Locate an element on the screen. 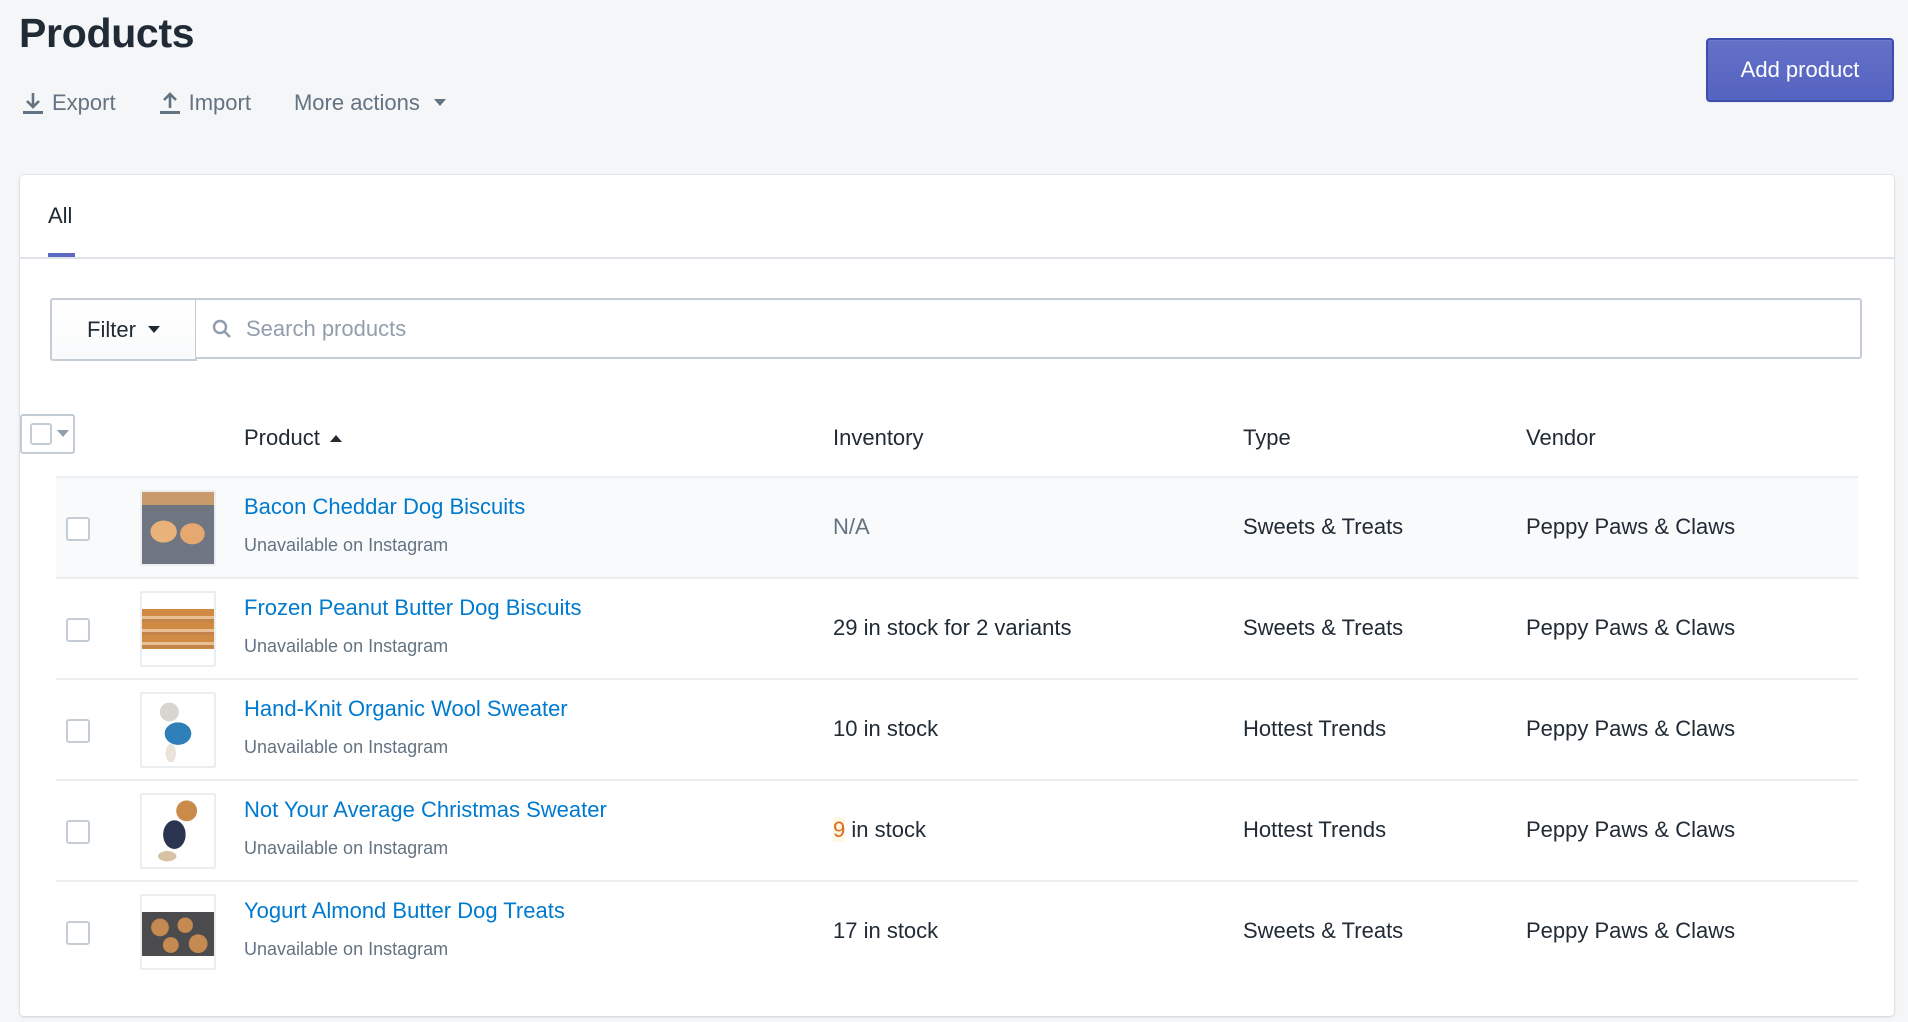  select-all-checkbox is located at coordinates (47, 434).